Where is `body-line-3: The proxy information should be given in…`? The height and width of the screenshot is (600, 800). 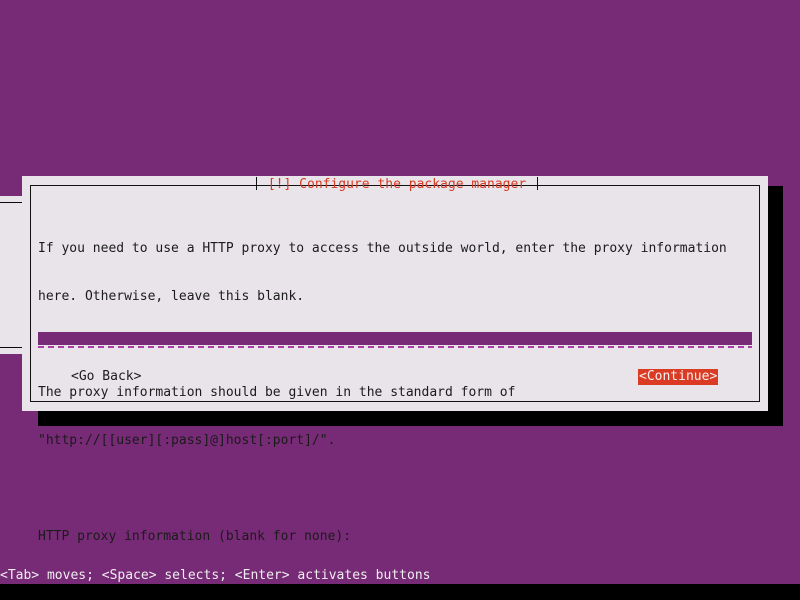 body-line-3: The proxy information should be given in… is located at coordinates (277, 392).